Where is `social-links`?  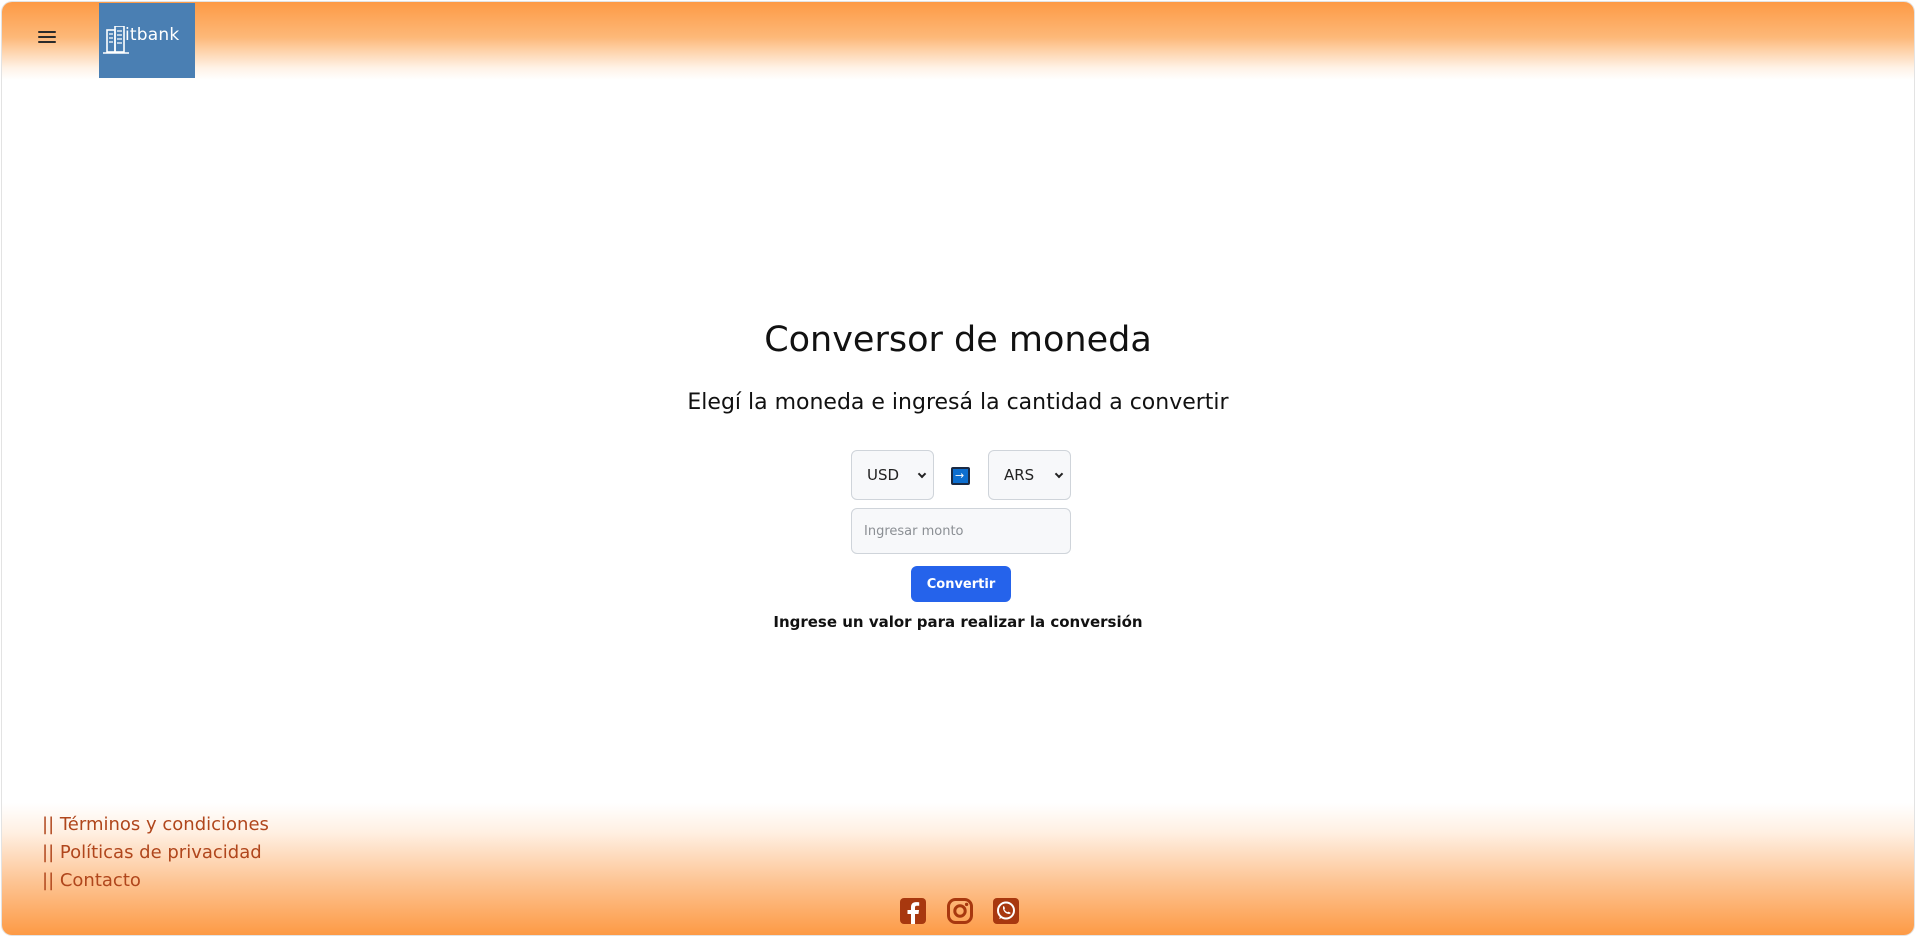 social-links is located at coordinates (958, 912).